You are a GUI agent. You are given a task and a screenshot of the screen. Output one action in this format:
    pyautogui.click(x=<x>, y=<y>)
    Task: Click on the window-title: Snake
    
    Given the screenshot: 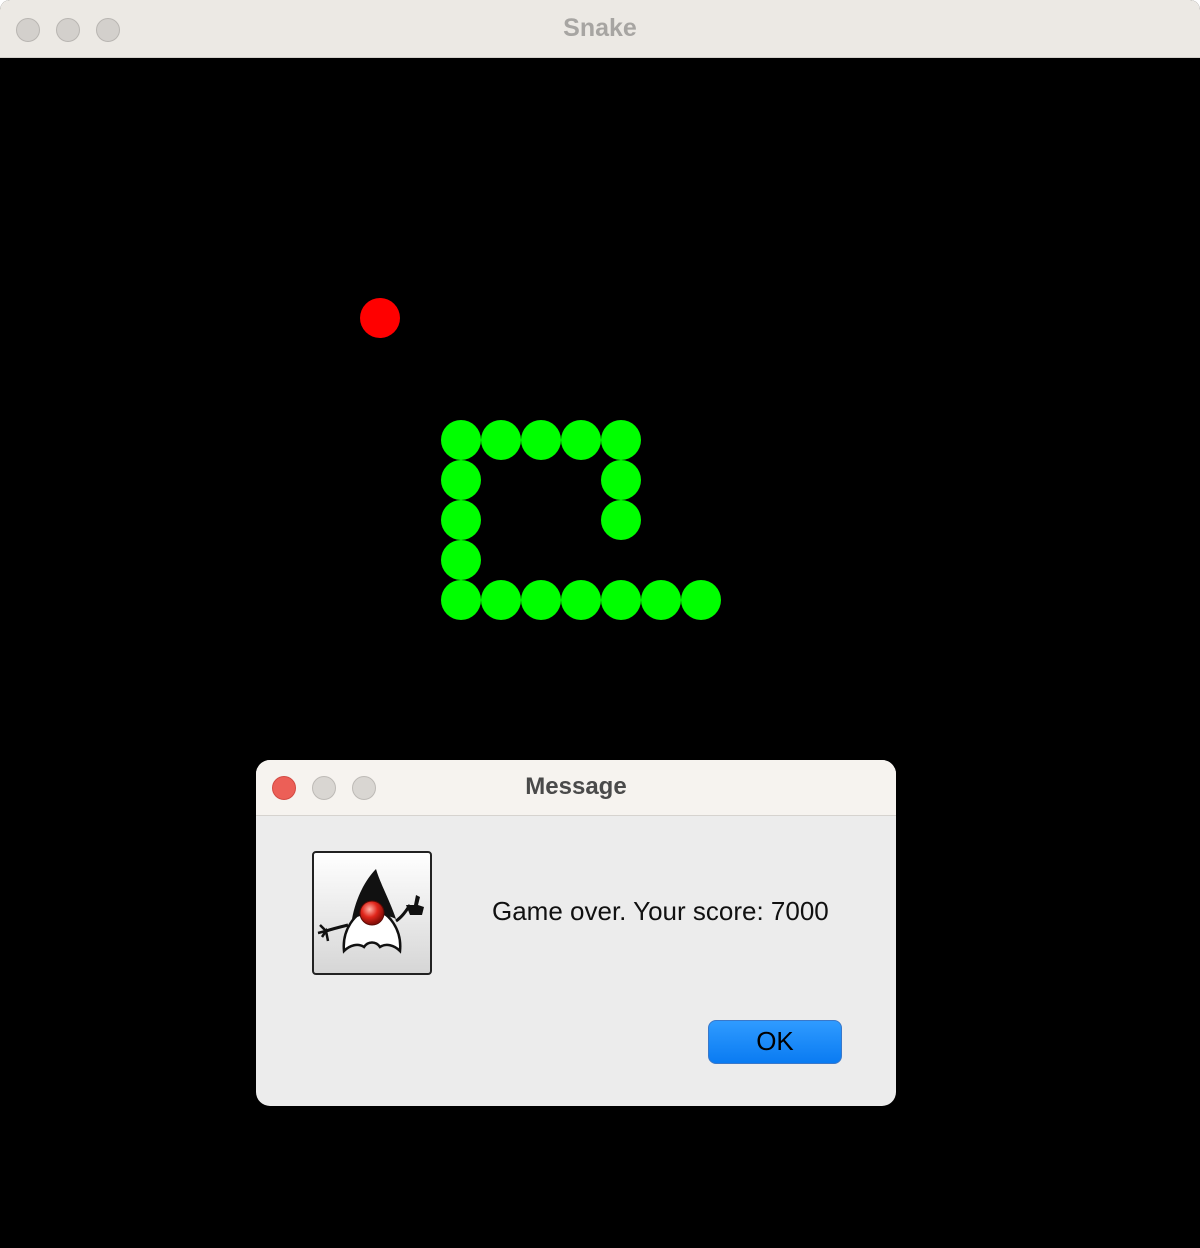 What is the action you would take?
    pyautogui.click(x=600, y=28)
    